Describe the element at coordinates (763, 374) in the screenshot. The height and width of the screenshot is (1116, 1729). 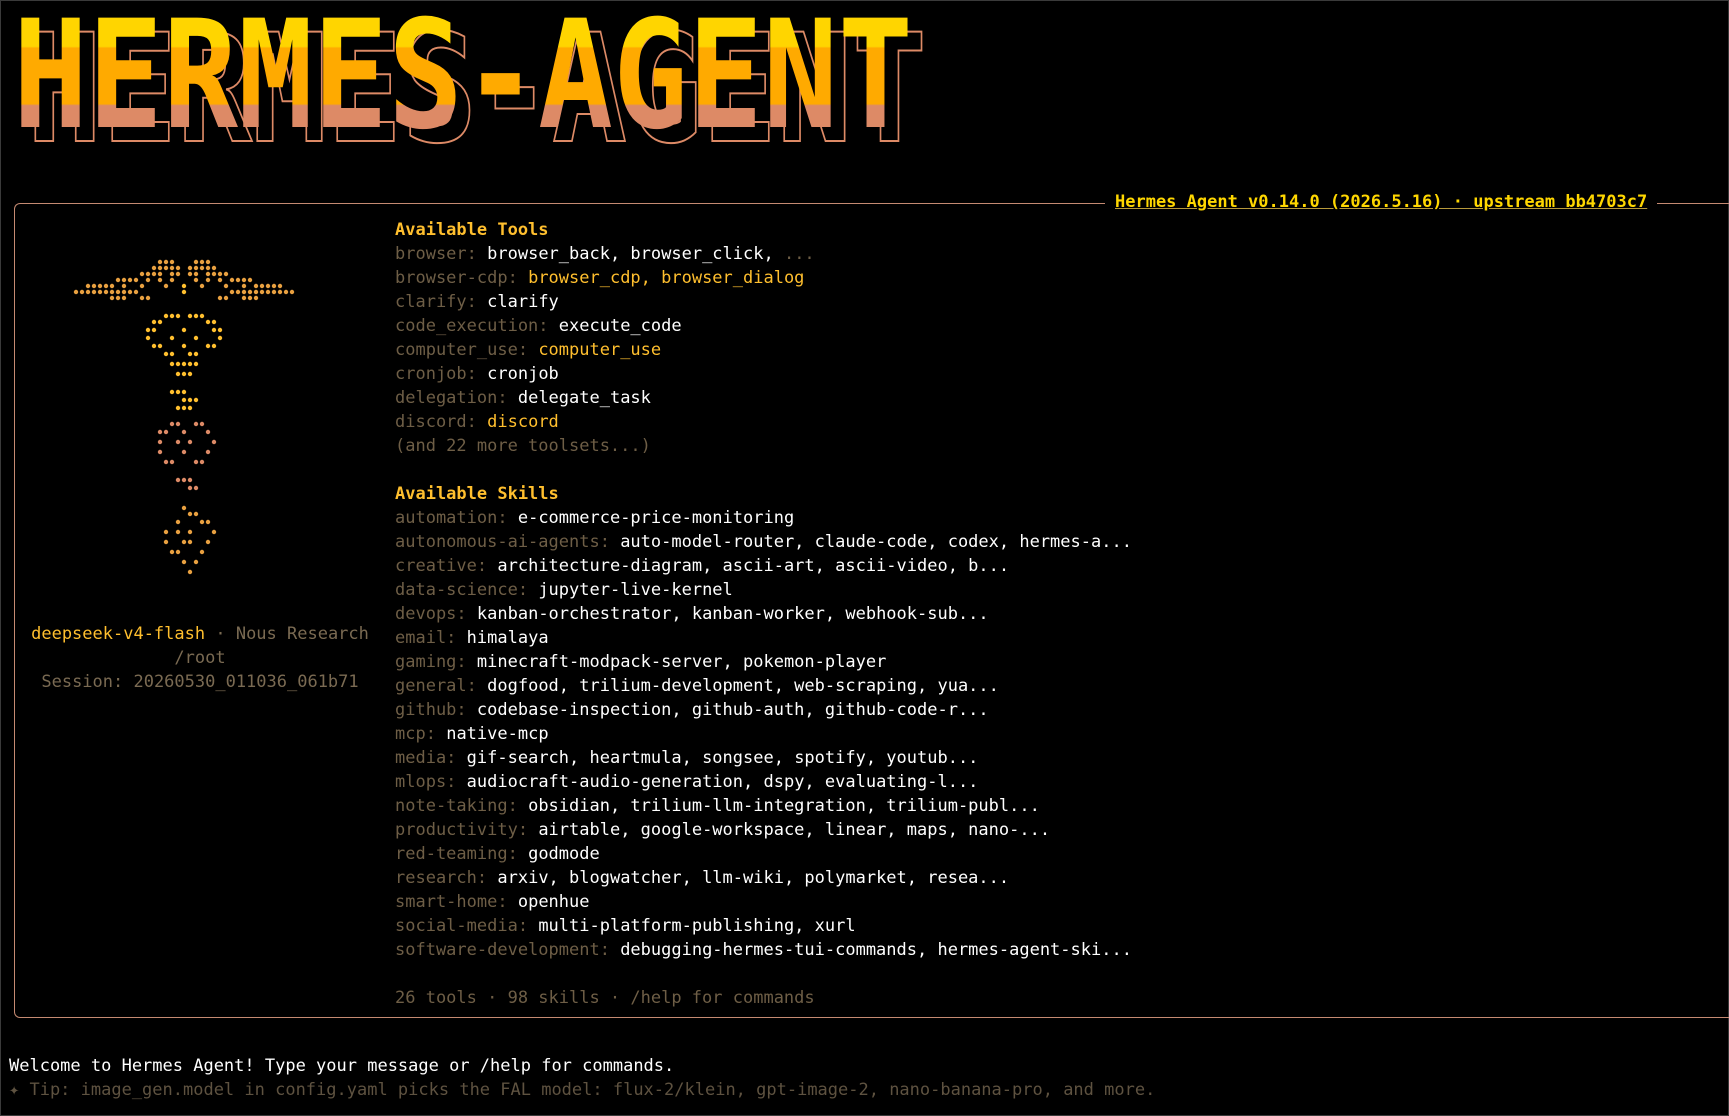
I see `tool-row: cronjob` at that location.